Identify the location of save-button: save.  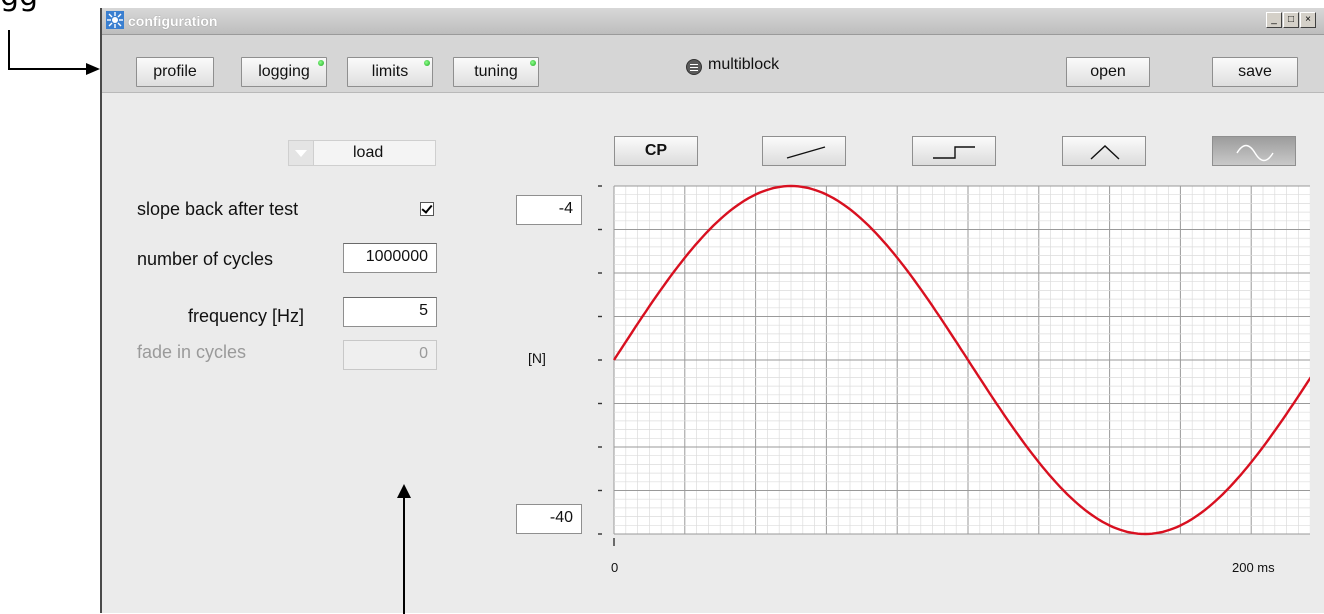
(1255, 72).